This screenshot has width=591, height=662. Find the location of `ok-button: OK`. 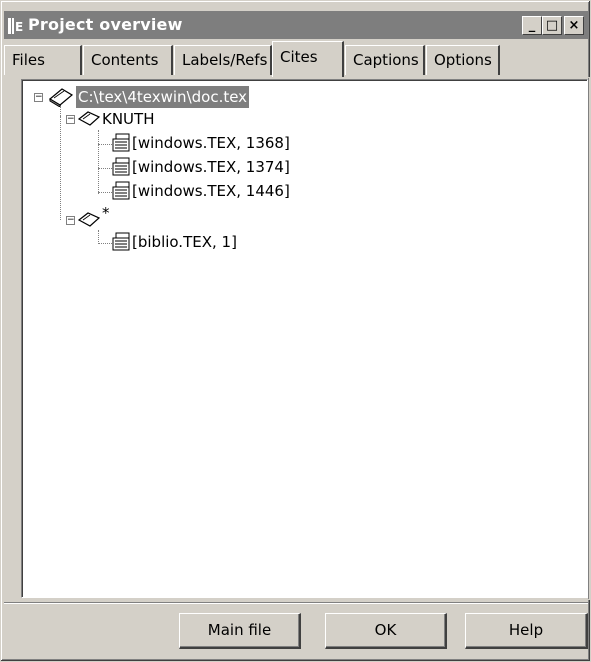

ok-button: OK is located at coordinates (386, 631).